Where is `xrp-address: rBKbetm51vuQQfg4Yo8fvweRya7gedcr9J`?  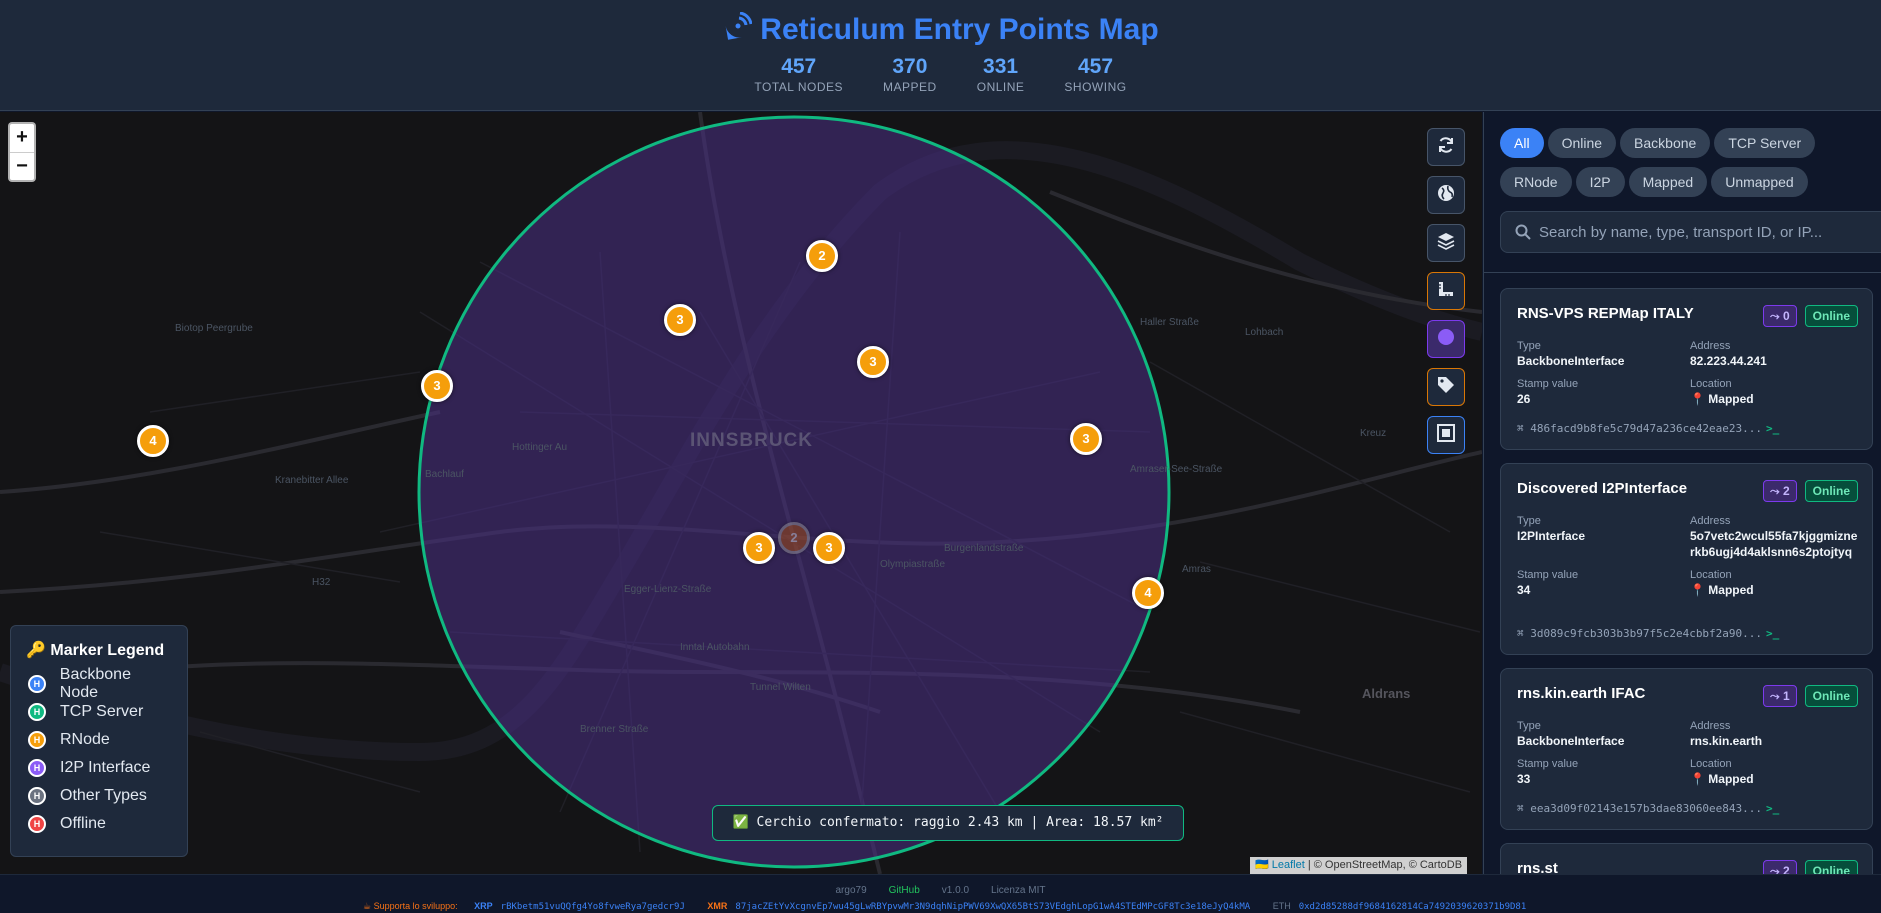
xrp-address: rBKbetm51vuQQfg4Yo8fvweRya7gedcr9J is located at coordinates (593, 907).